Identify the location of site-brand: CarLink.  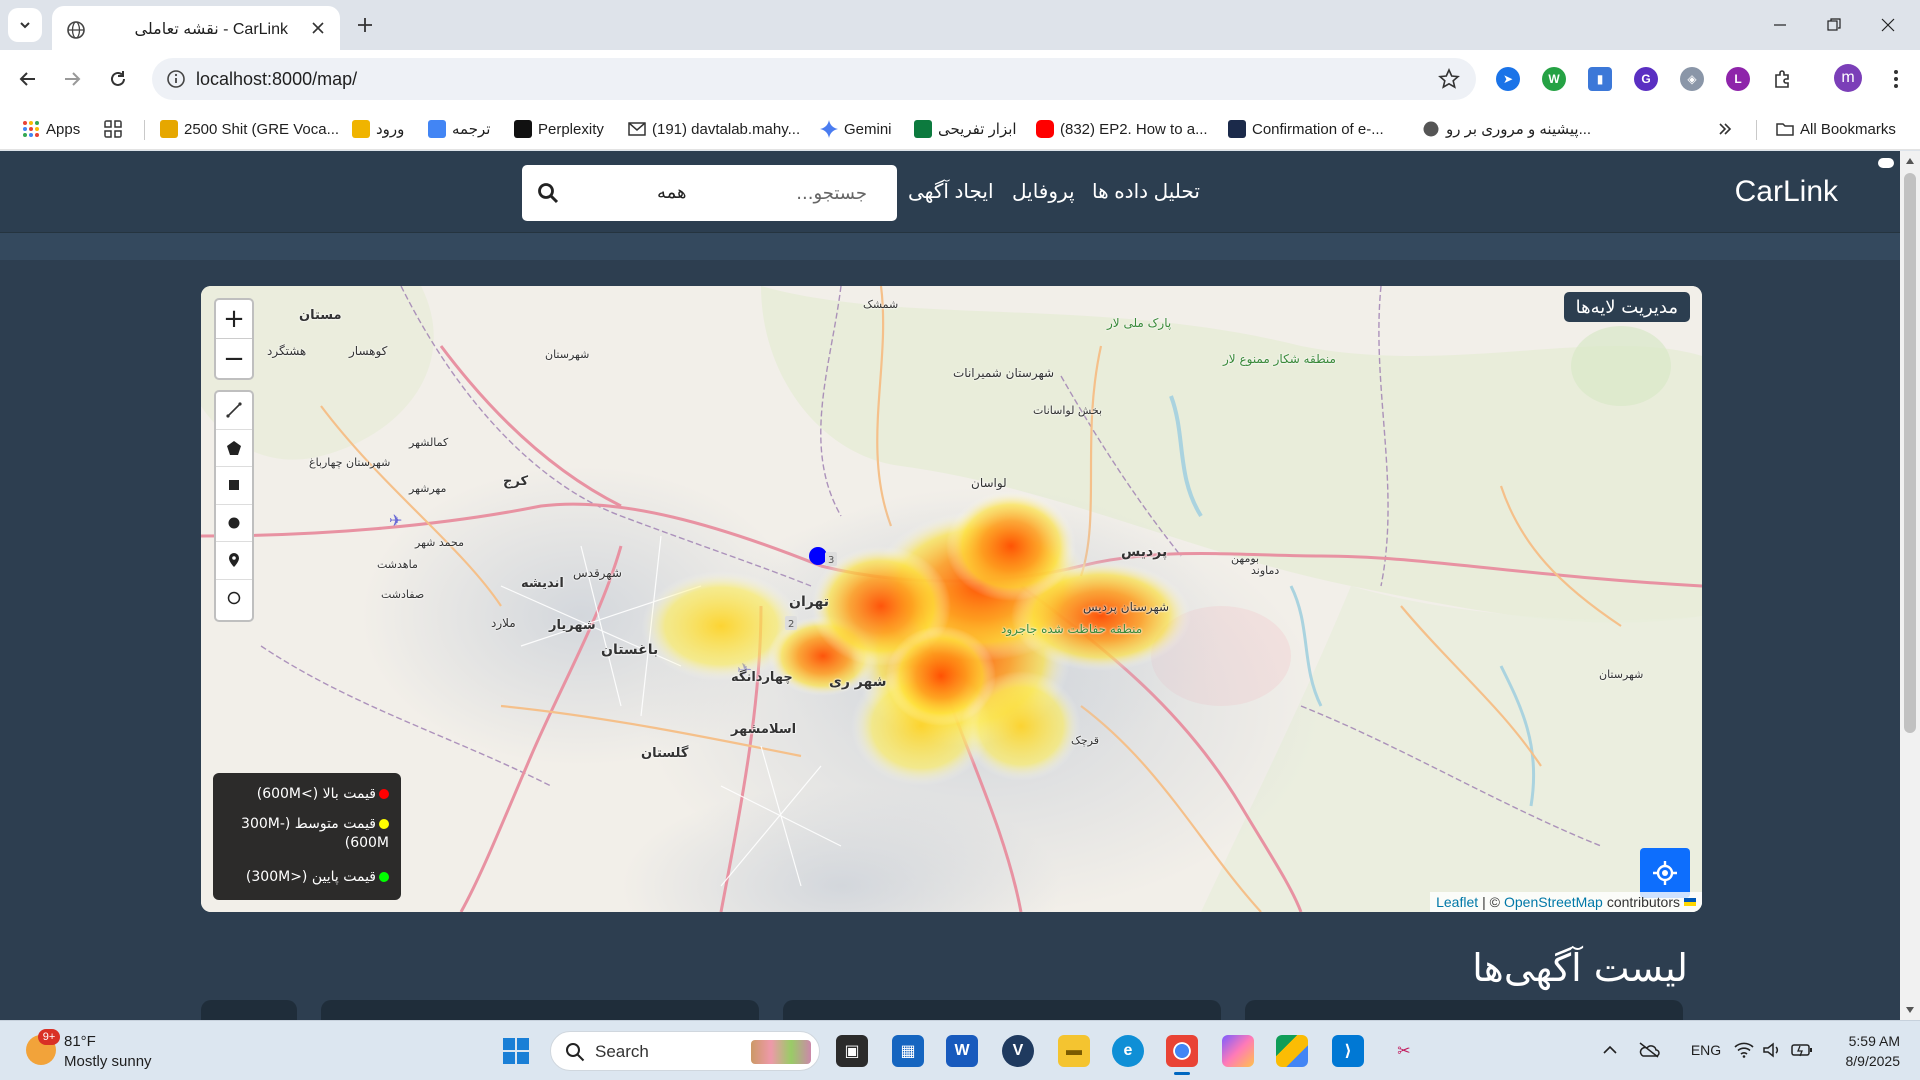
(1786, 192).